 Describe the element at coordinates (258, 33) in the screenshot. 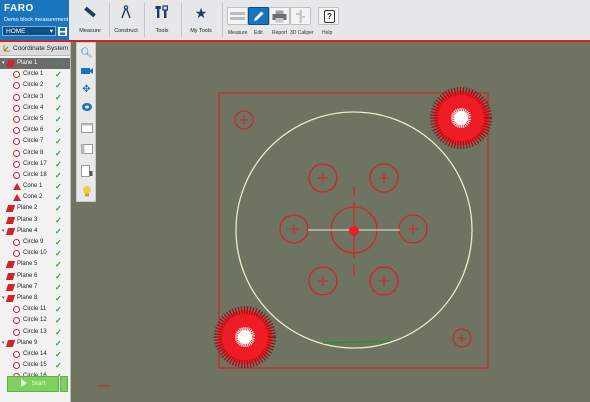

I see `edit-mode-label: Edit` at that location.